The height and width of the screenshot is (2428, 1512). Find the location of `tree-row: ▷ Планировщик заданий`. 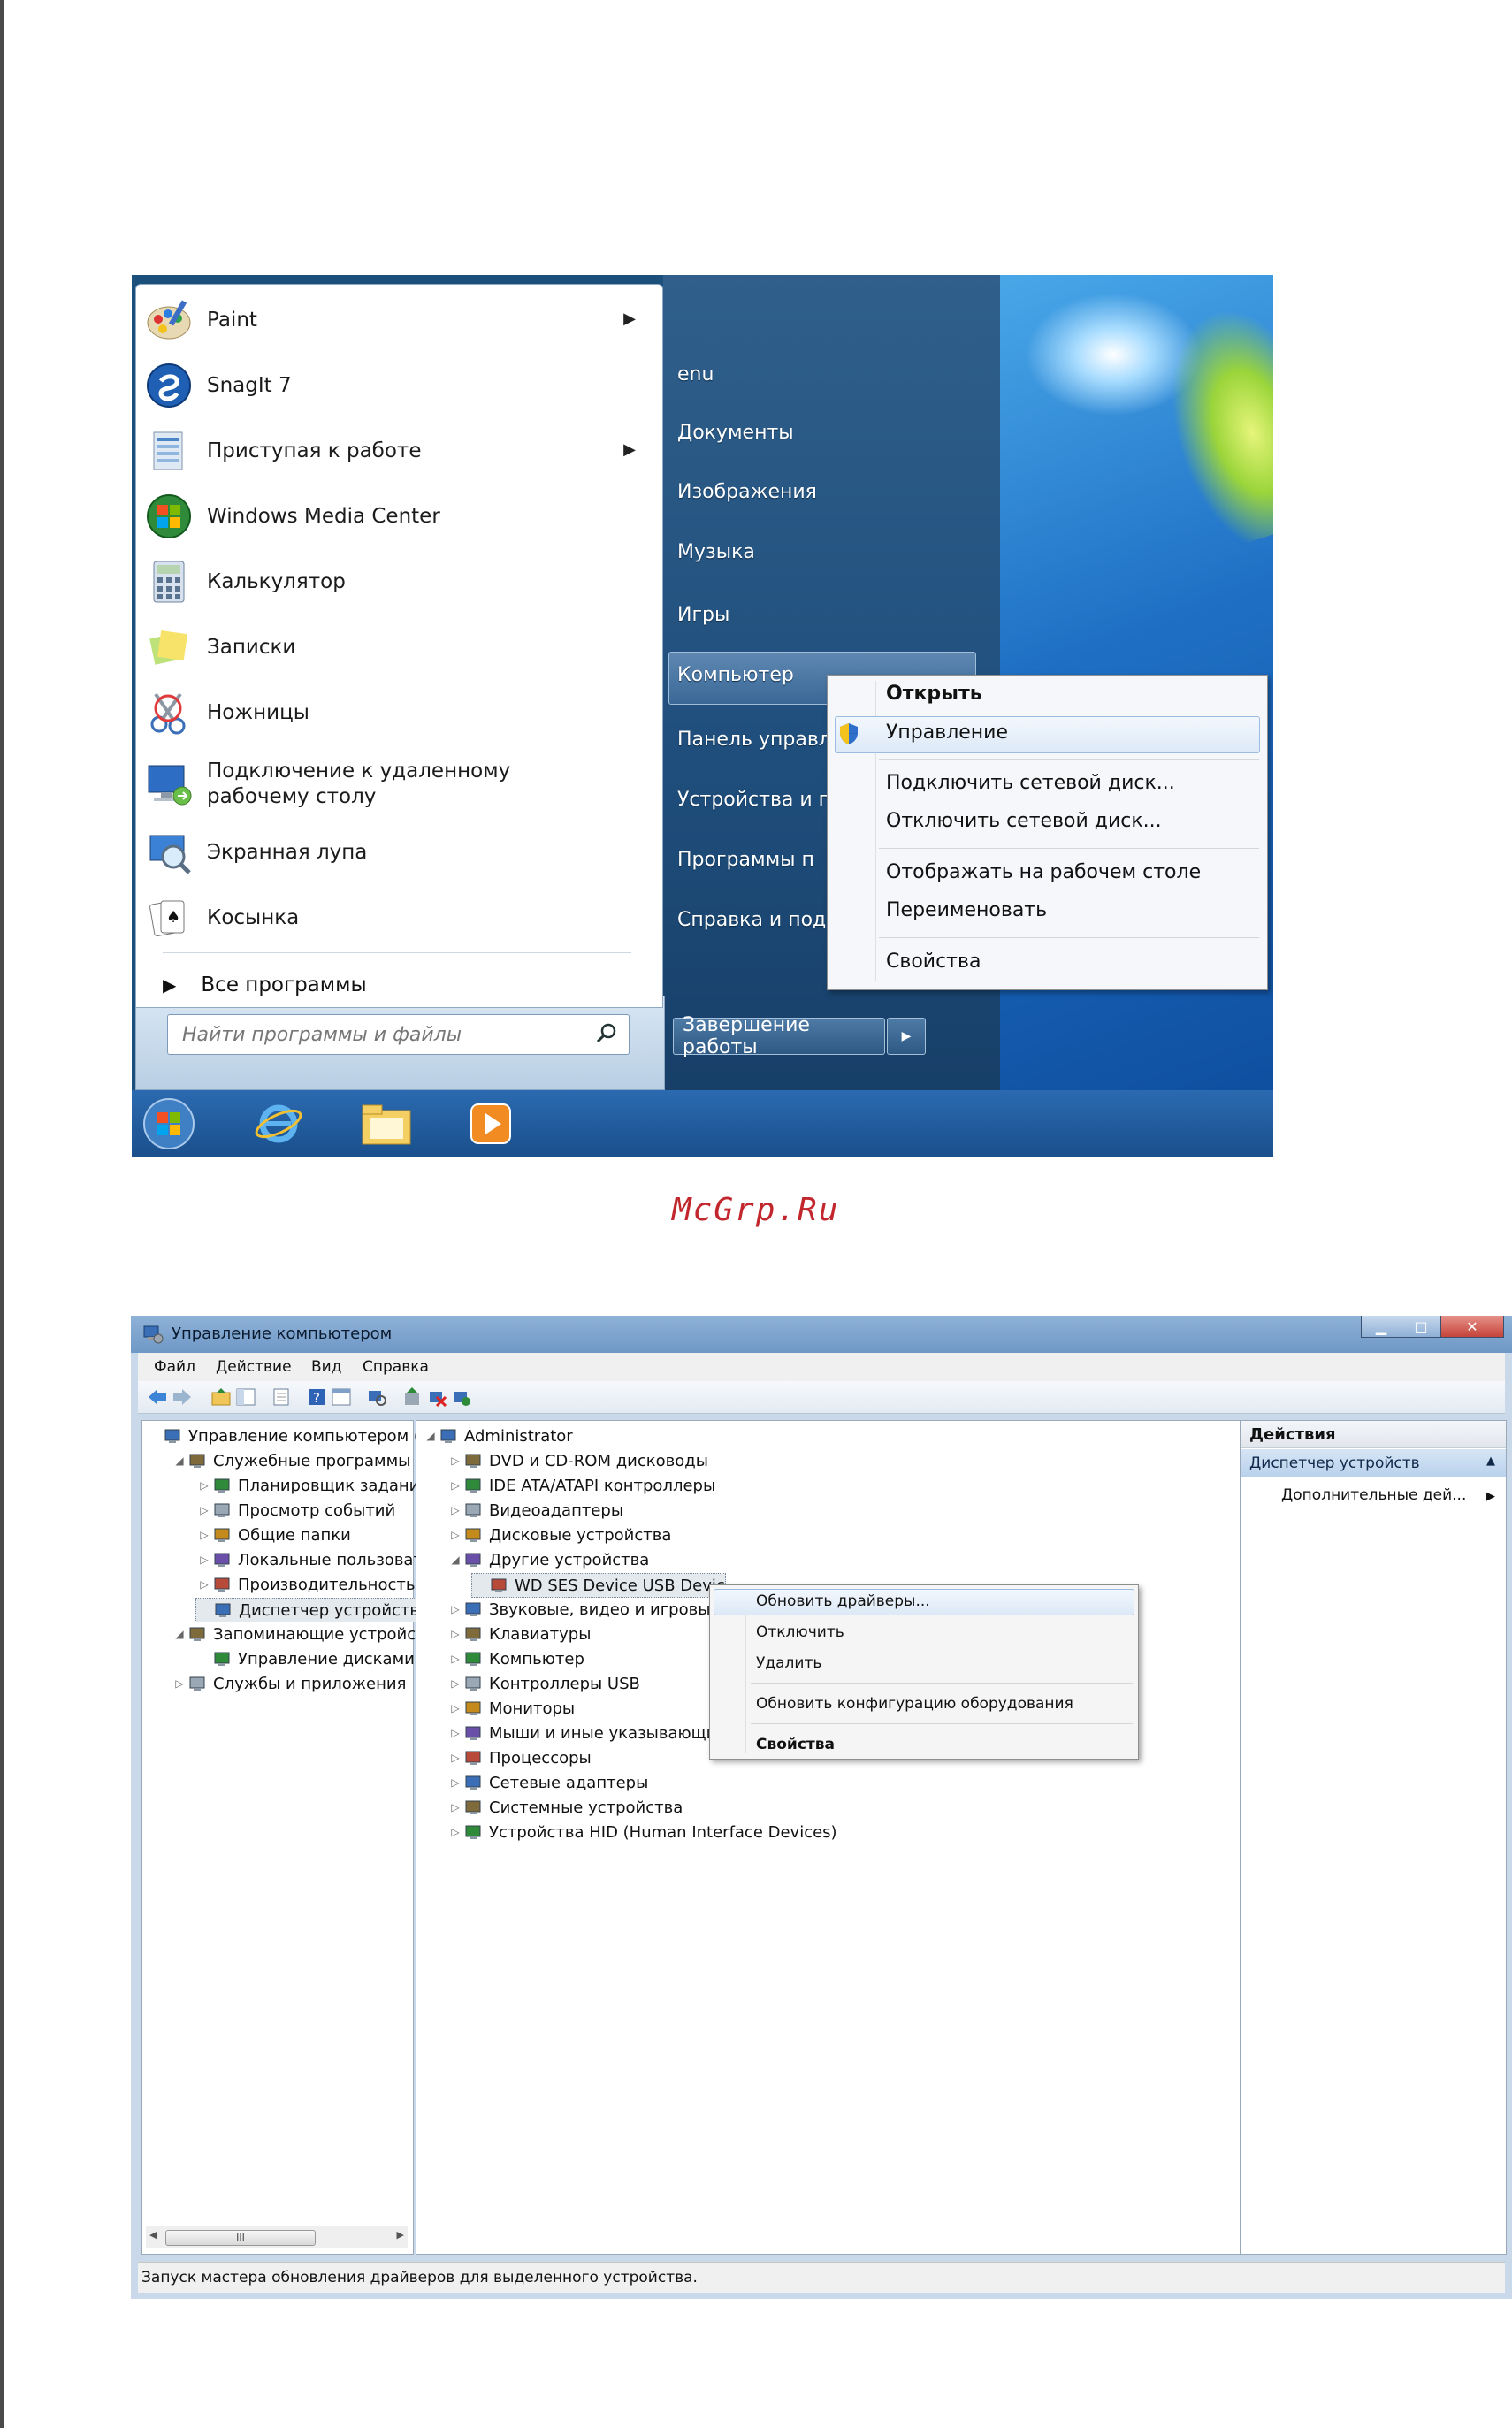

tree-row: ▷ Планировщик заданий is located at coordinates (312, 1485).